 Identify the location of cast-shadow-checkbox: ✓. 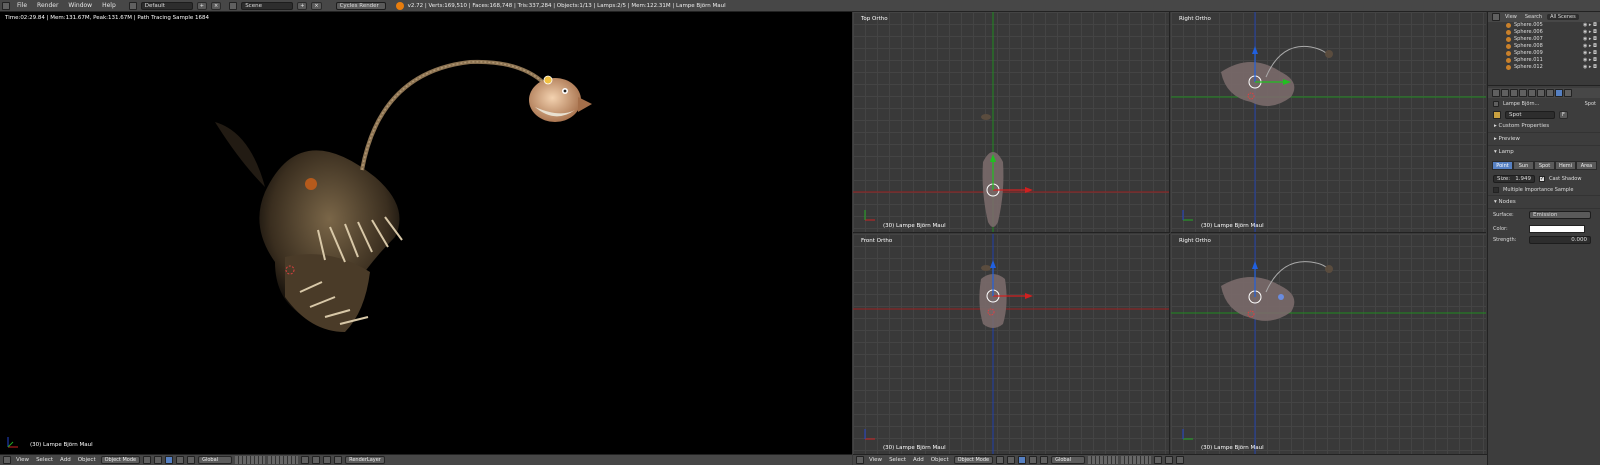
(1542, 178).